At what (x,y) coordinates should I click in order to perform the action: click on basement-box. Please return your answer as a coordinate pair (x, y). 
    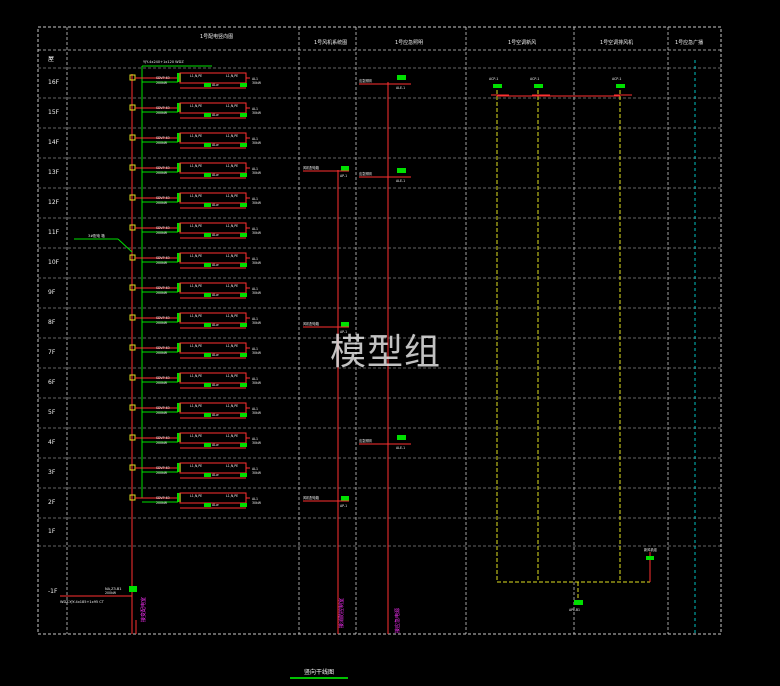
    Looking at the image, I should click on (133, 589).